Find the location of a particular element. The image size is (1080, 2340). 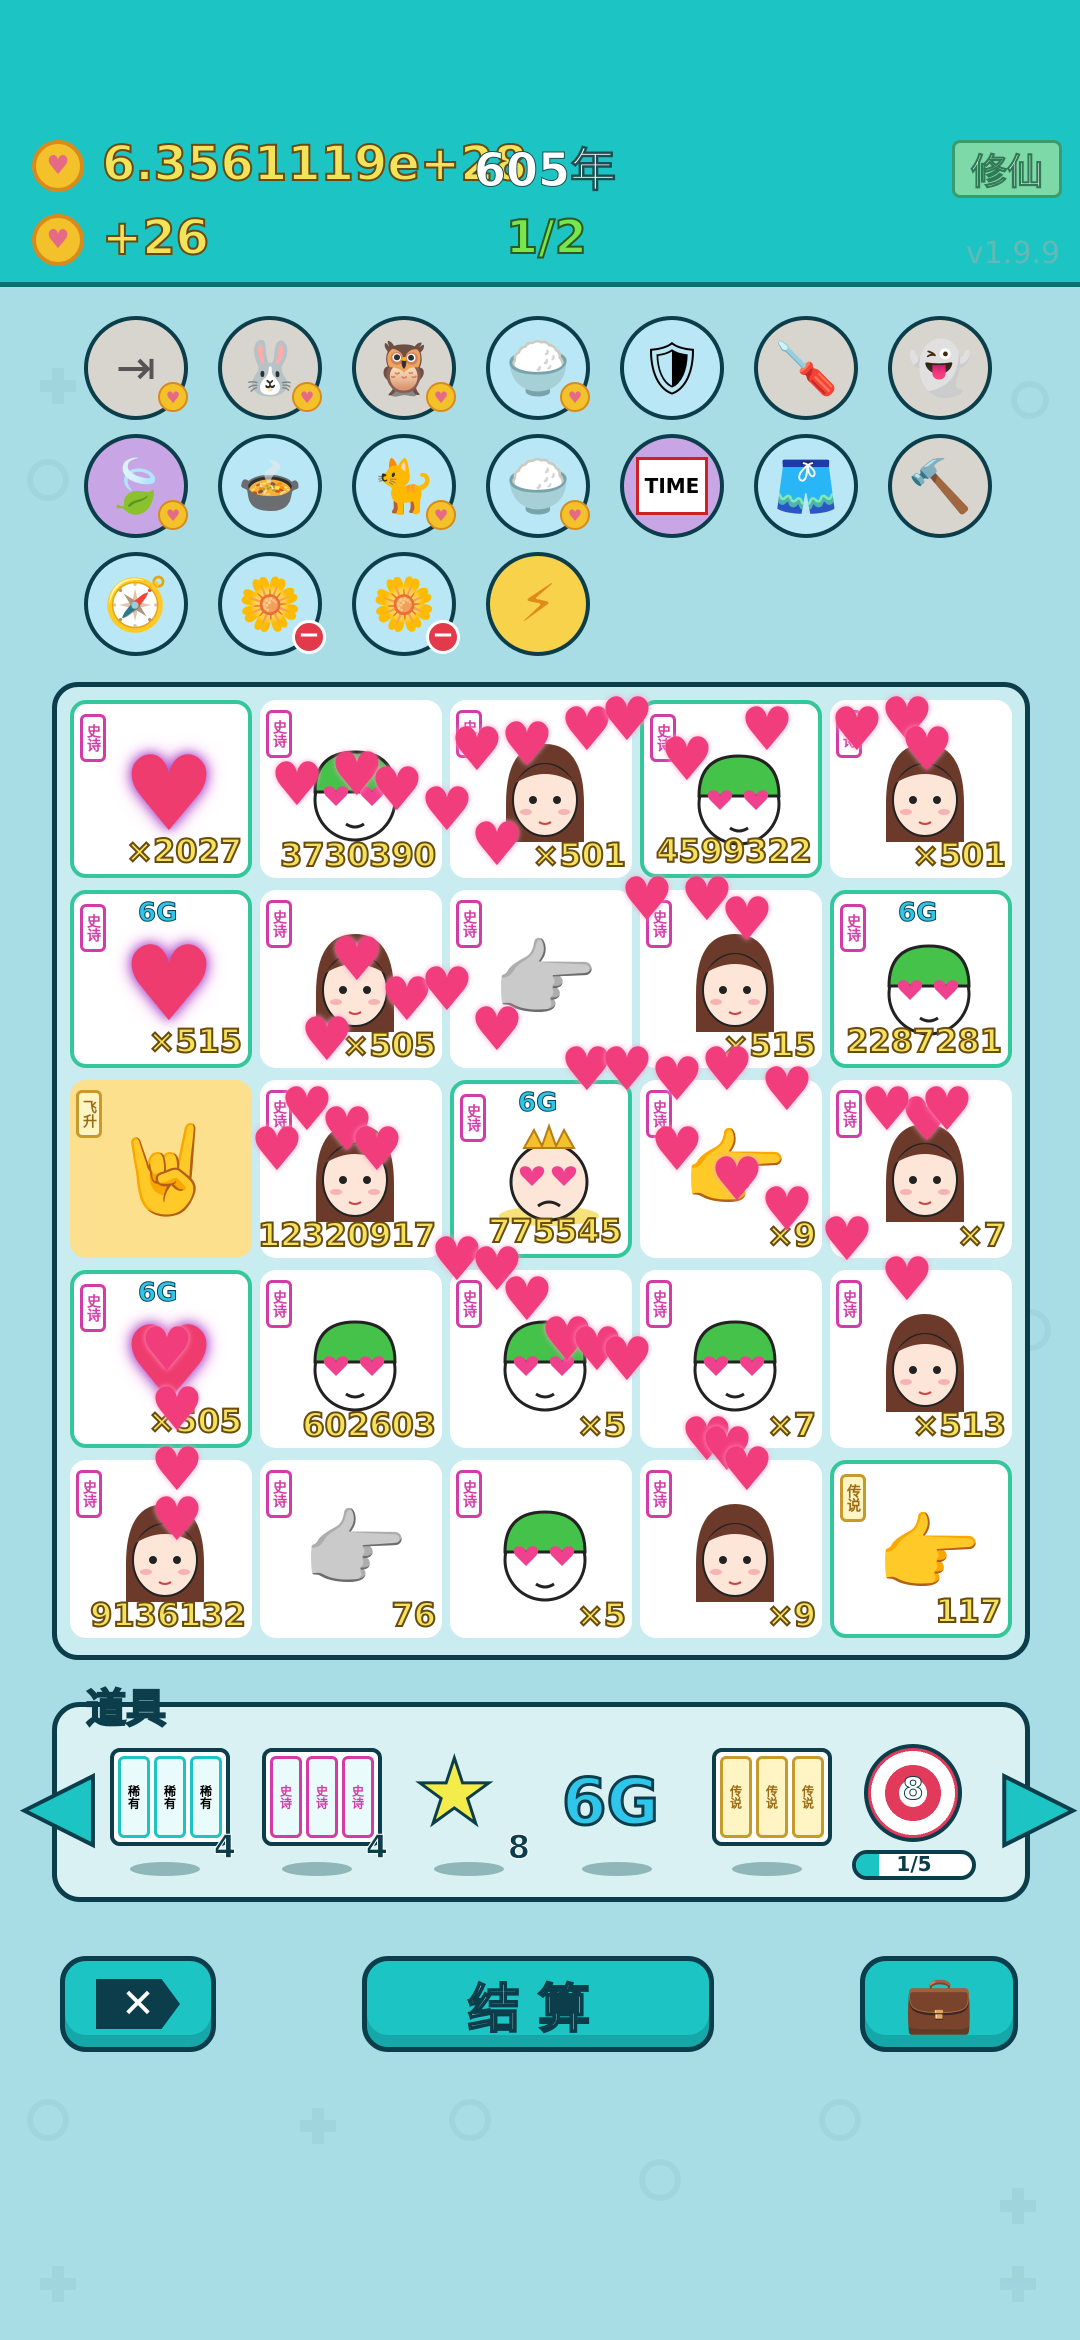

settle-label: 结算 is located at coordinates (537, 2010).